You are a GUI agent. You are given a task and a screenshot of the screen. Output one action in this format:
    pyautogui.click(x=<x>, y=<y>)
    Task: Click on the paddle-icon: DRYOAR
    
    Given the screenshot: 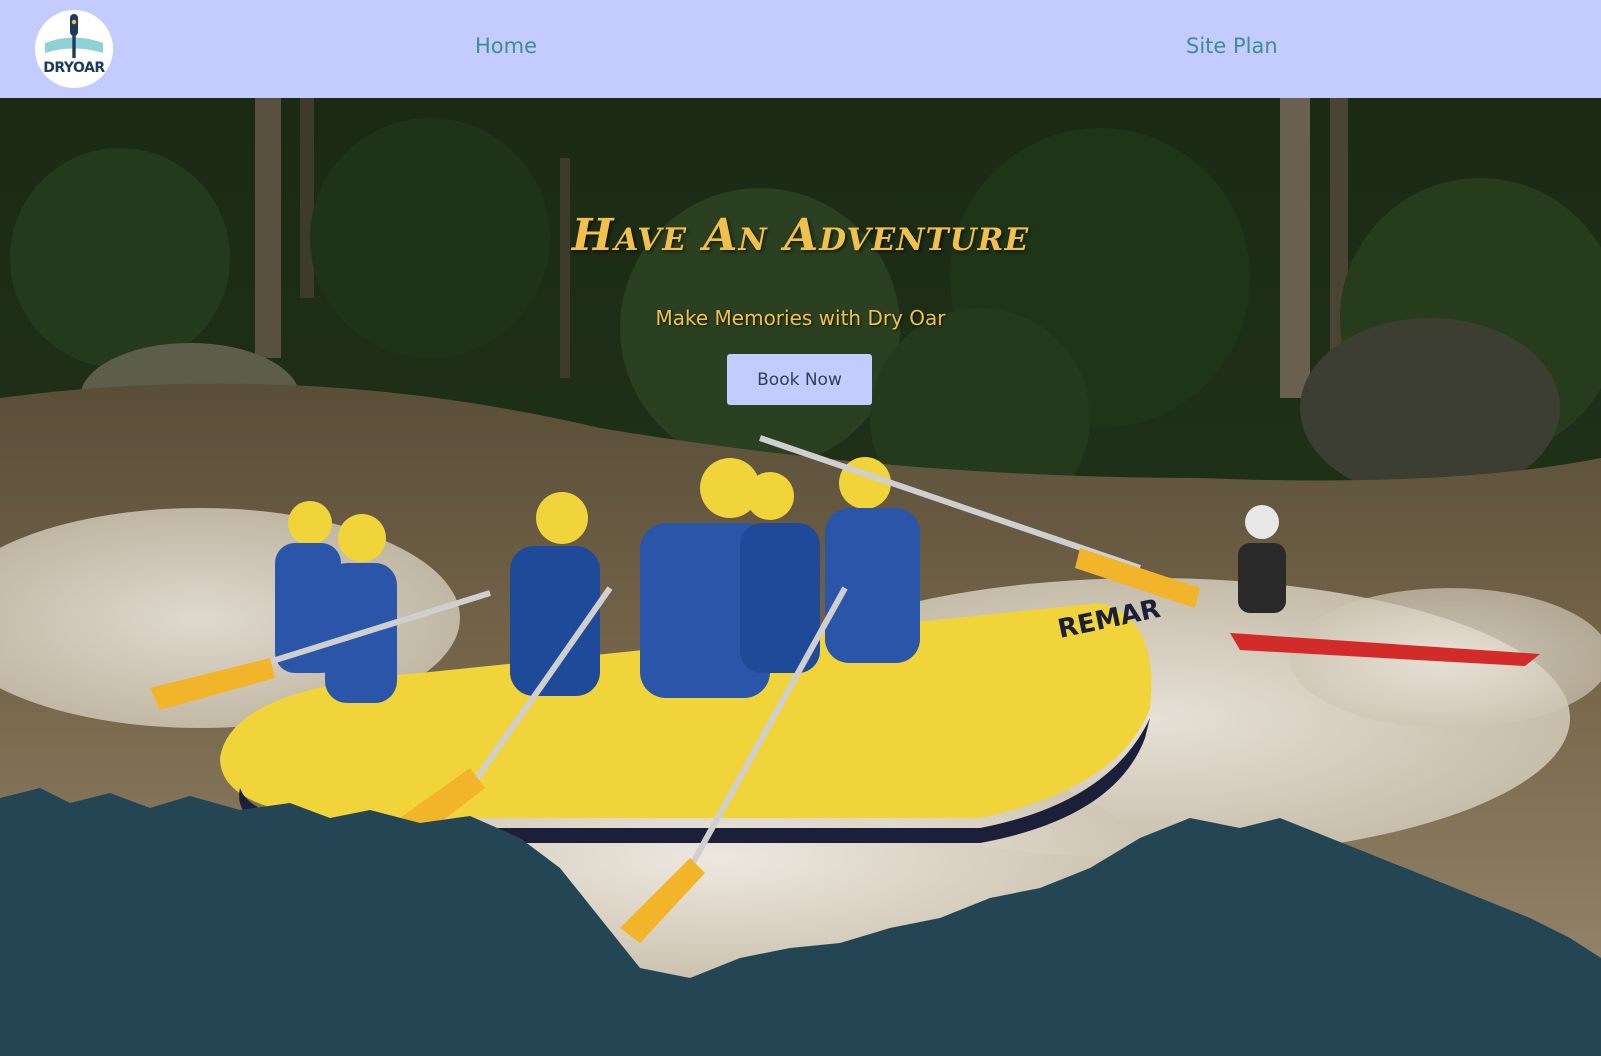 What is the action you would take?
    pyautogui.click(x=74, y=49)
    